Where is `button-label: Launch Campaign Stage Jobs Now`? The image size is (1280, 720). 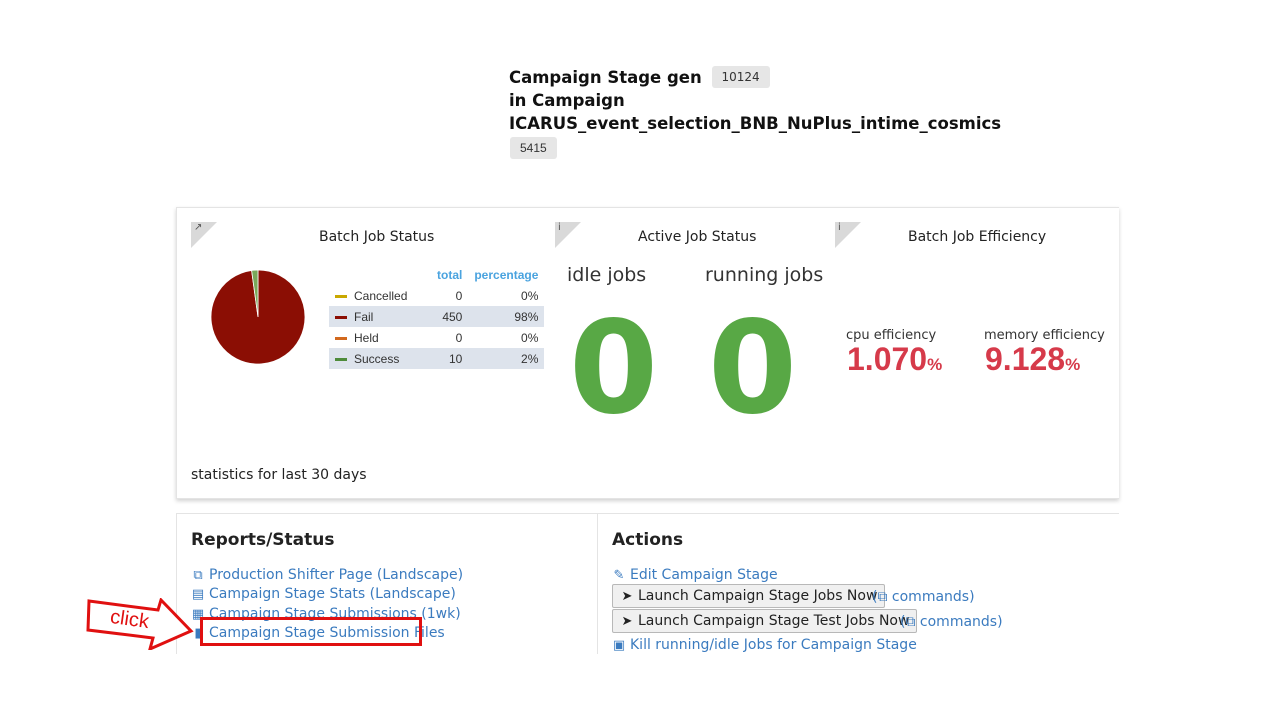
button-label: Launch Campaign Stage Jobs Now is located at coordinates (758, 596).